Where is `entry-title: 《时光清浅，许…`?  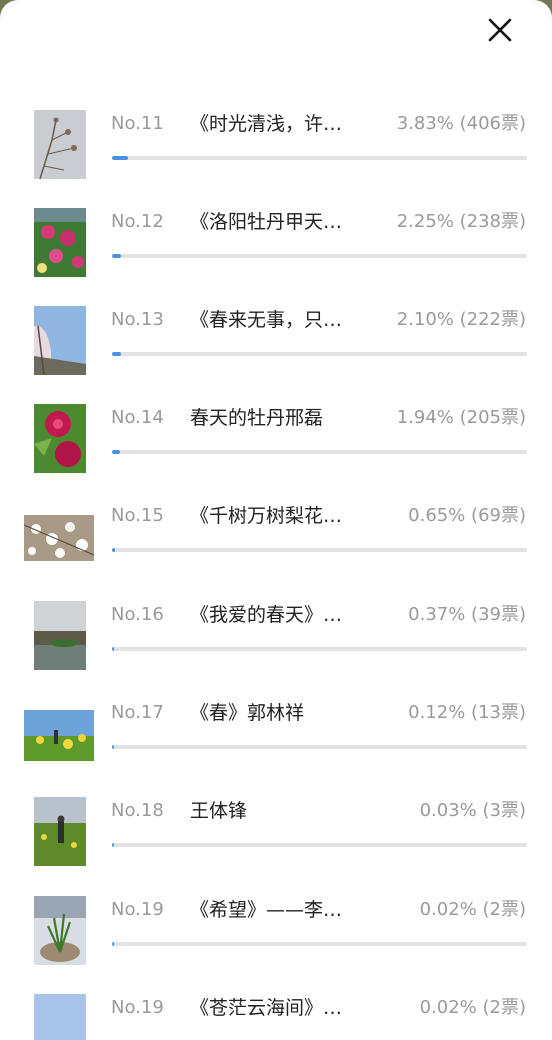 entry-title: 《时光清浅，许… is located at coordinates (266, 124).